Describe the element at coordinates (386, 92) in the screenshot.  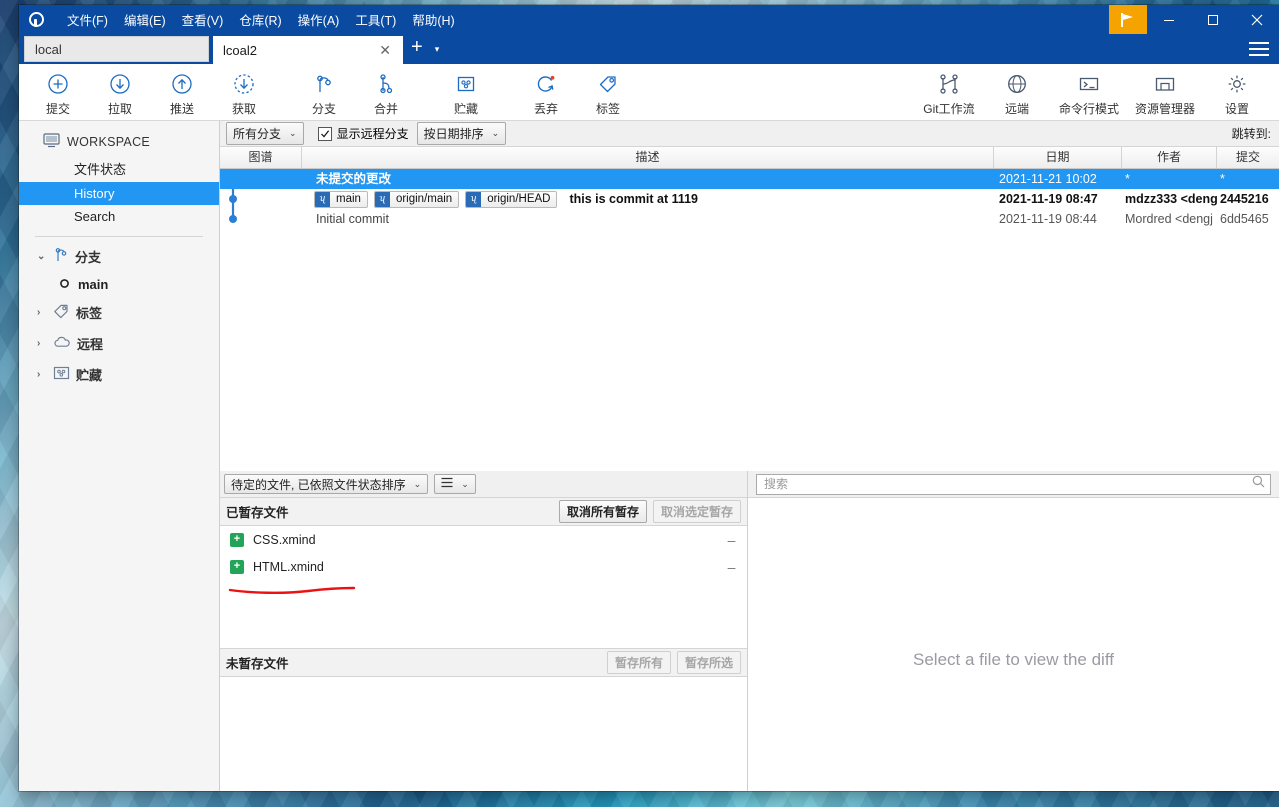
I see `toolbar-merge-button: 合并` at that location.